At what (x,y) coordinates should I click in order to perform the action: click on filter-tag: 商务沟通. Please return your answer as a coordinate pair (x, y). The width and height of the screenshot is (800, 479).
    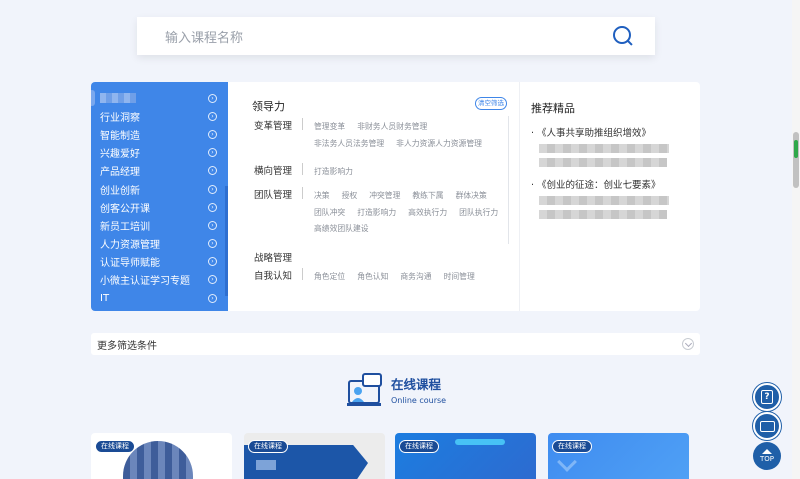
    Looking at the image, I should click on (415, 276).